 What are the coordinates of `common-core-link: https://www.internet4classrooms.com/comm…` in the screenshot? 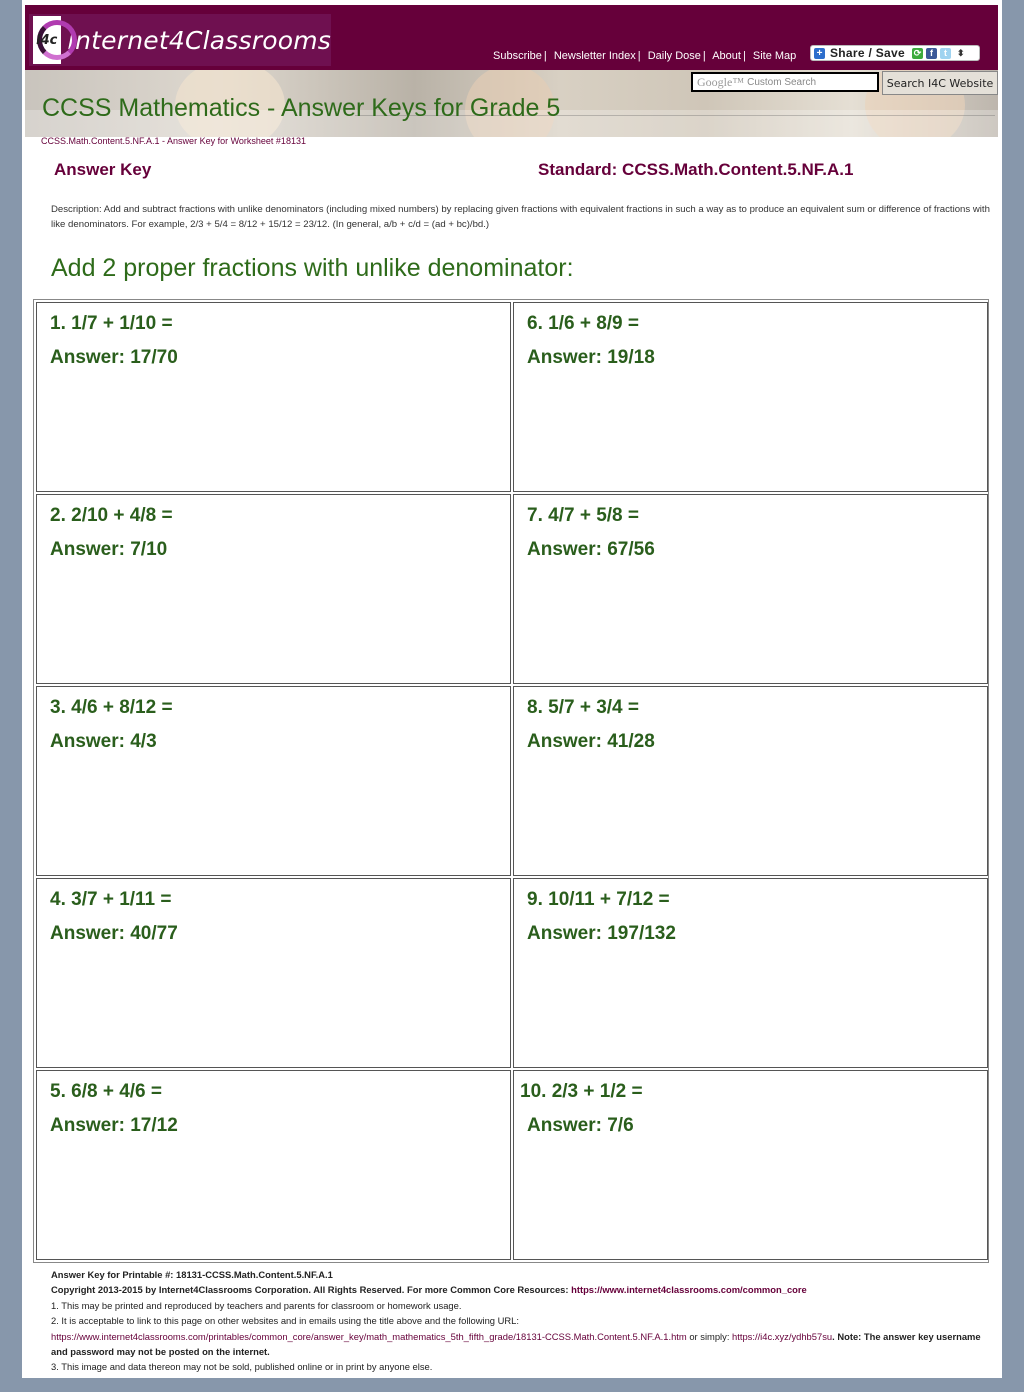 It's located at (689, 1289).